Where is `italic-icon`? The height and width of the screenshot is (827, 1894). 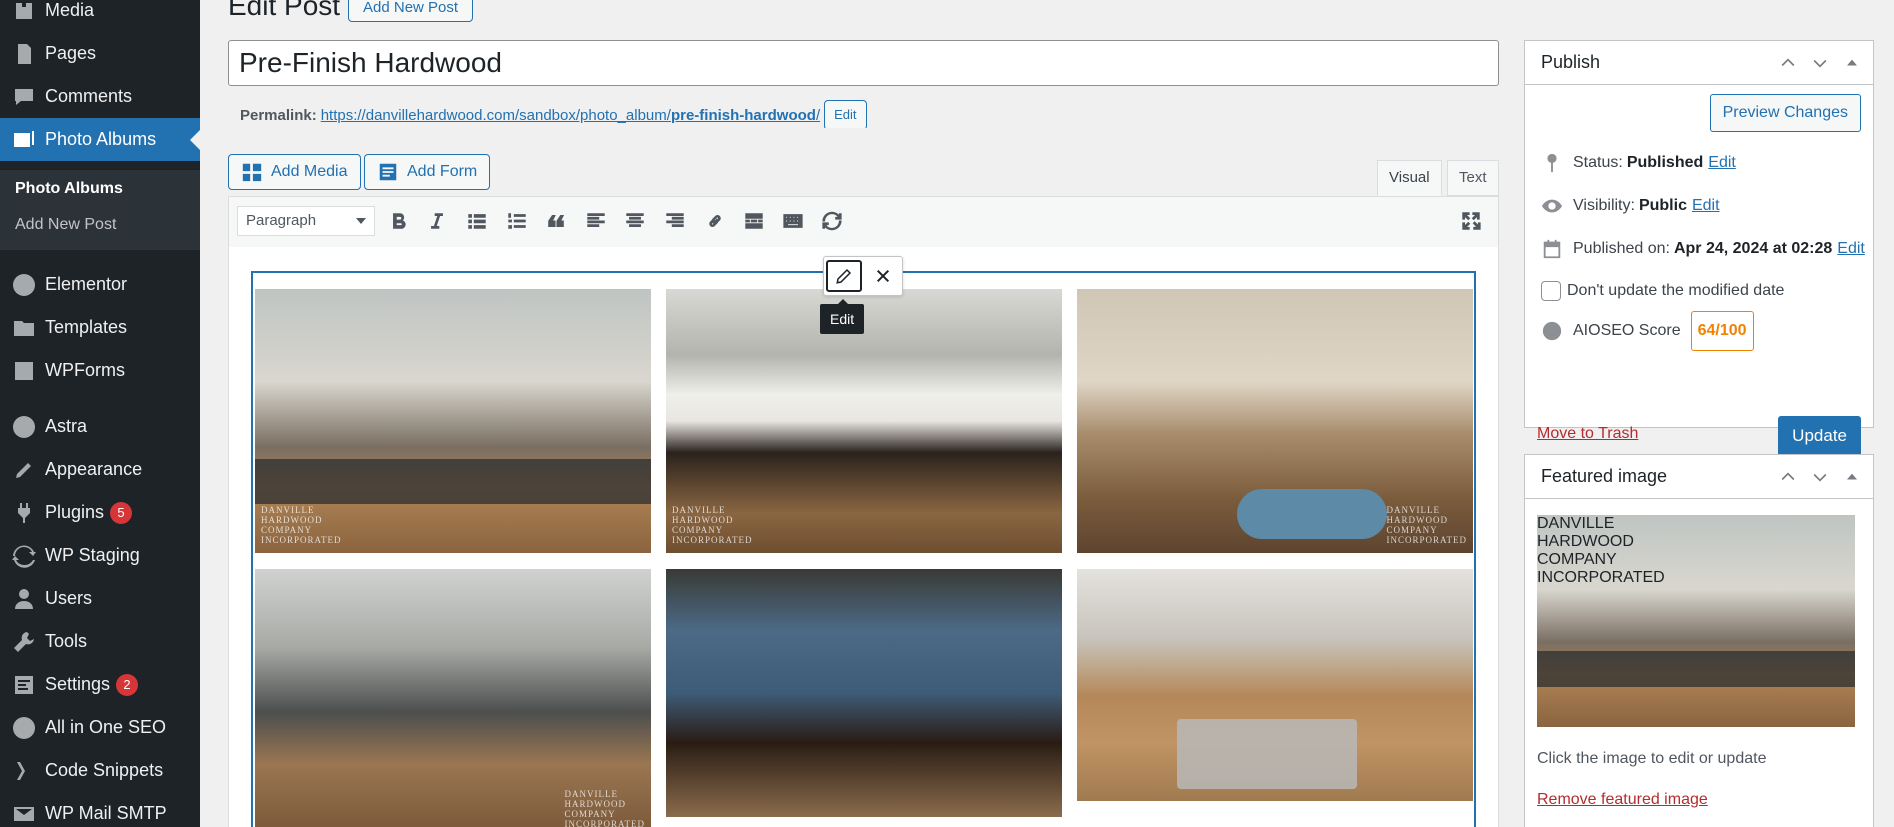 italic-icon is located at coordinates (437, 221).